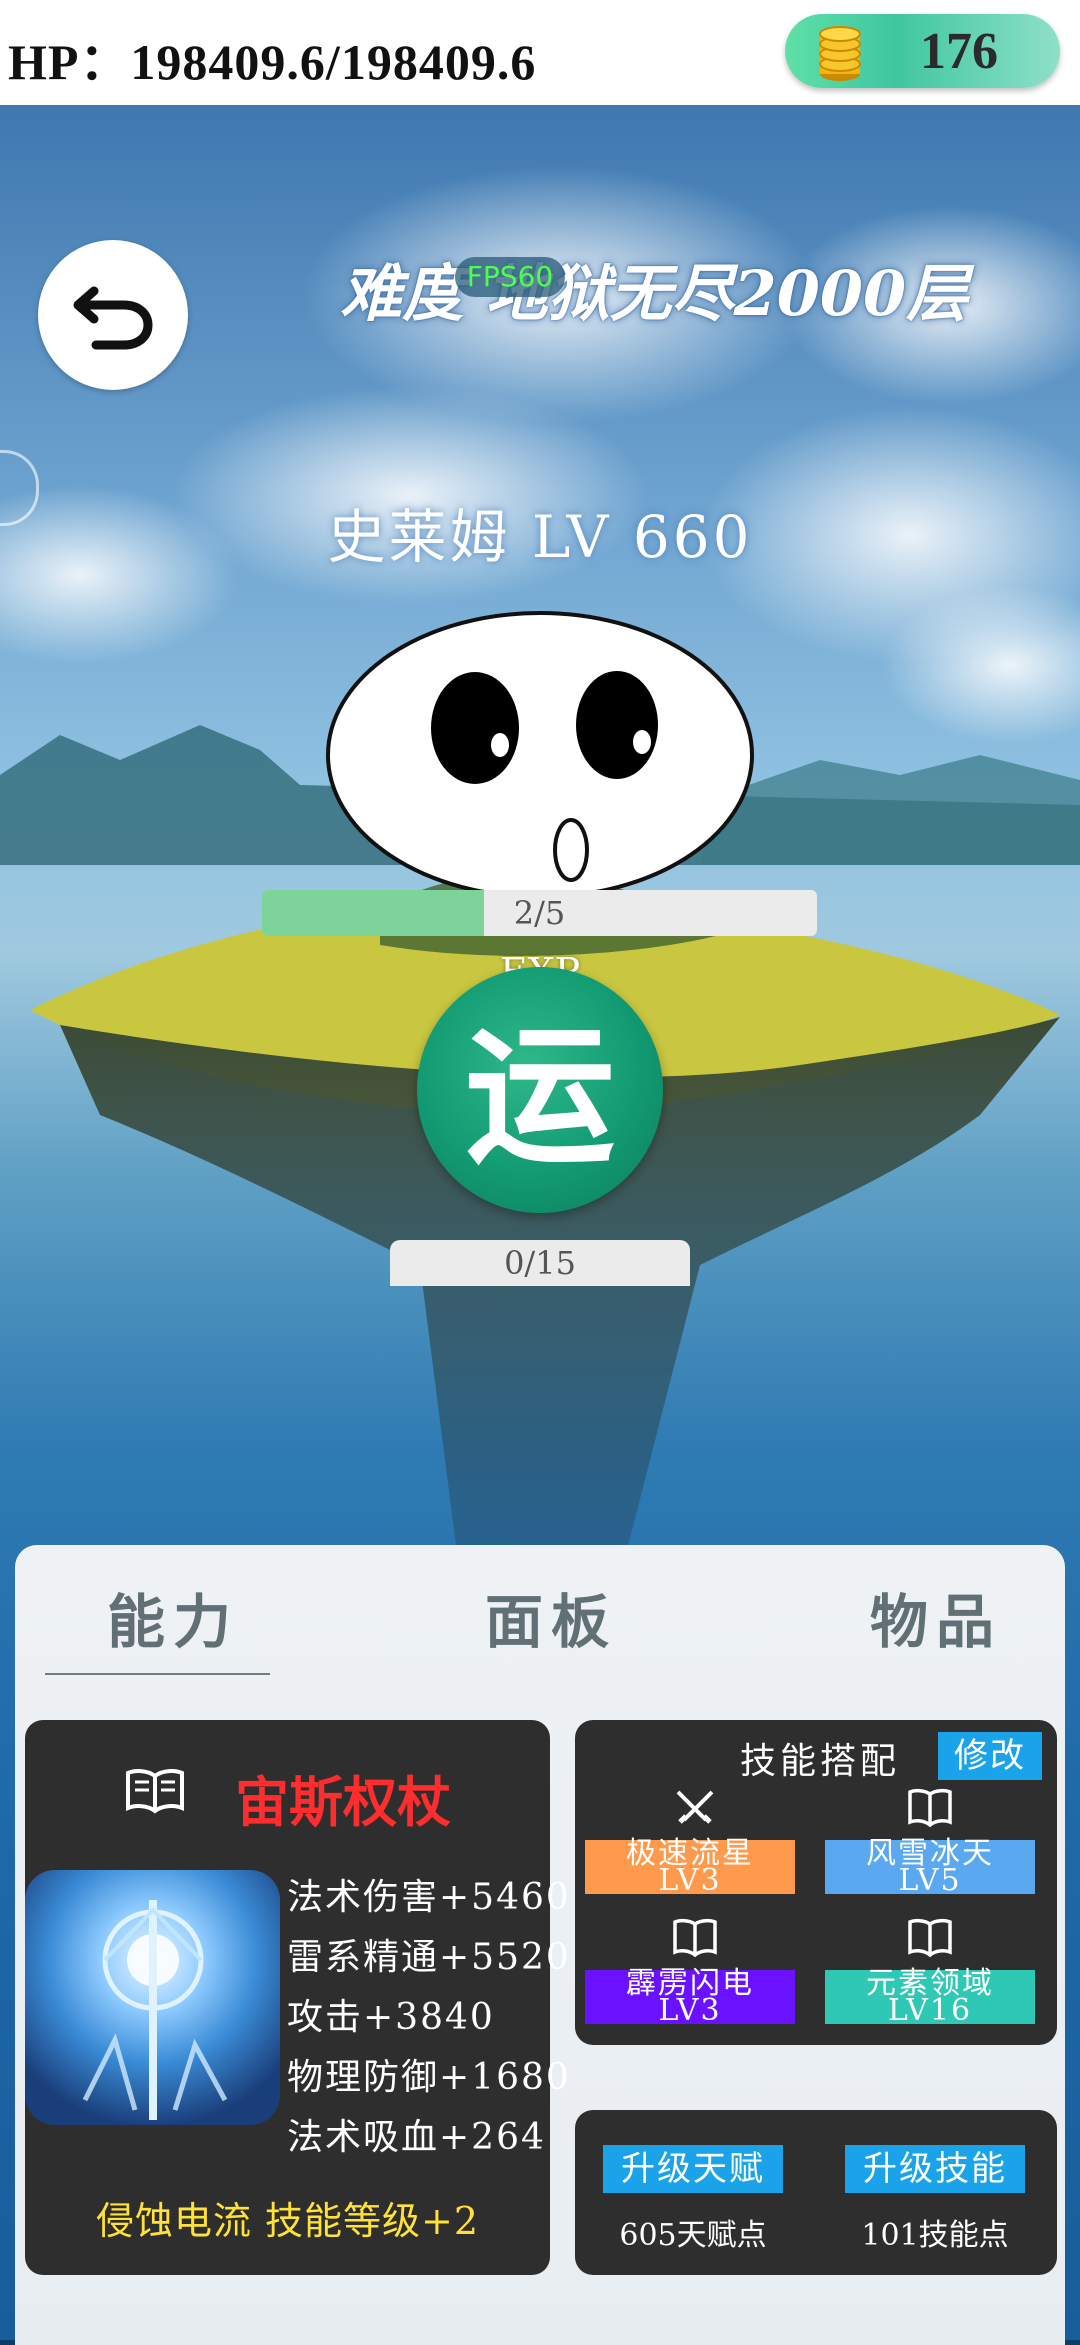  Describe the element at coordinates (510, 277) in the screenshot. I see `fps-counter: FPS60` at that location.